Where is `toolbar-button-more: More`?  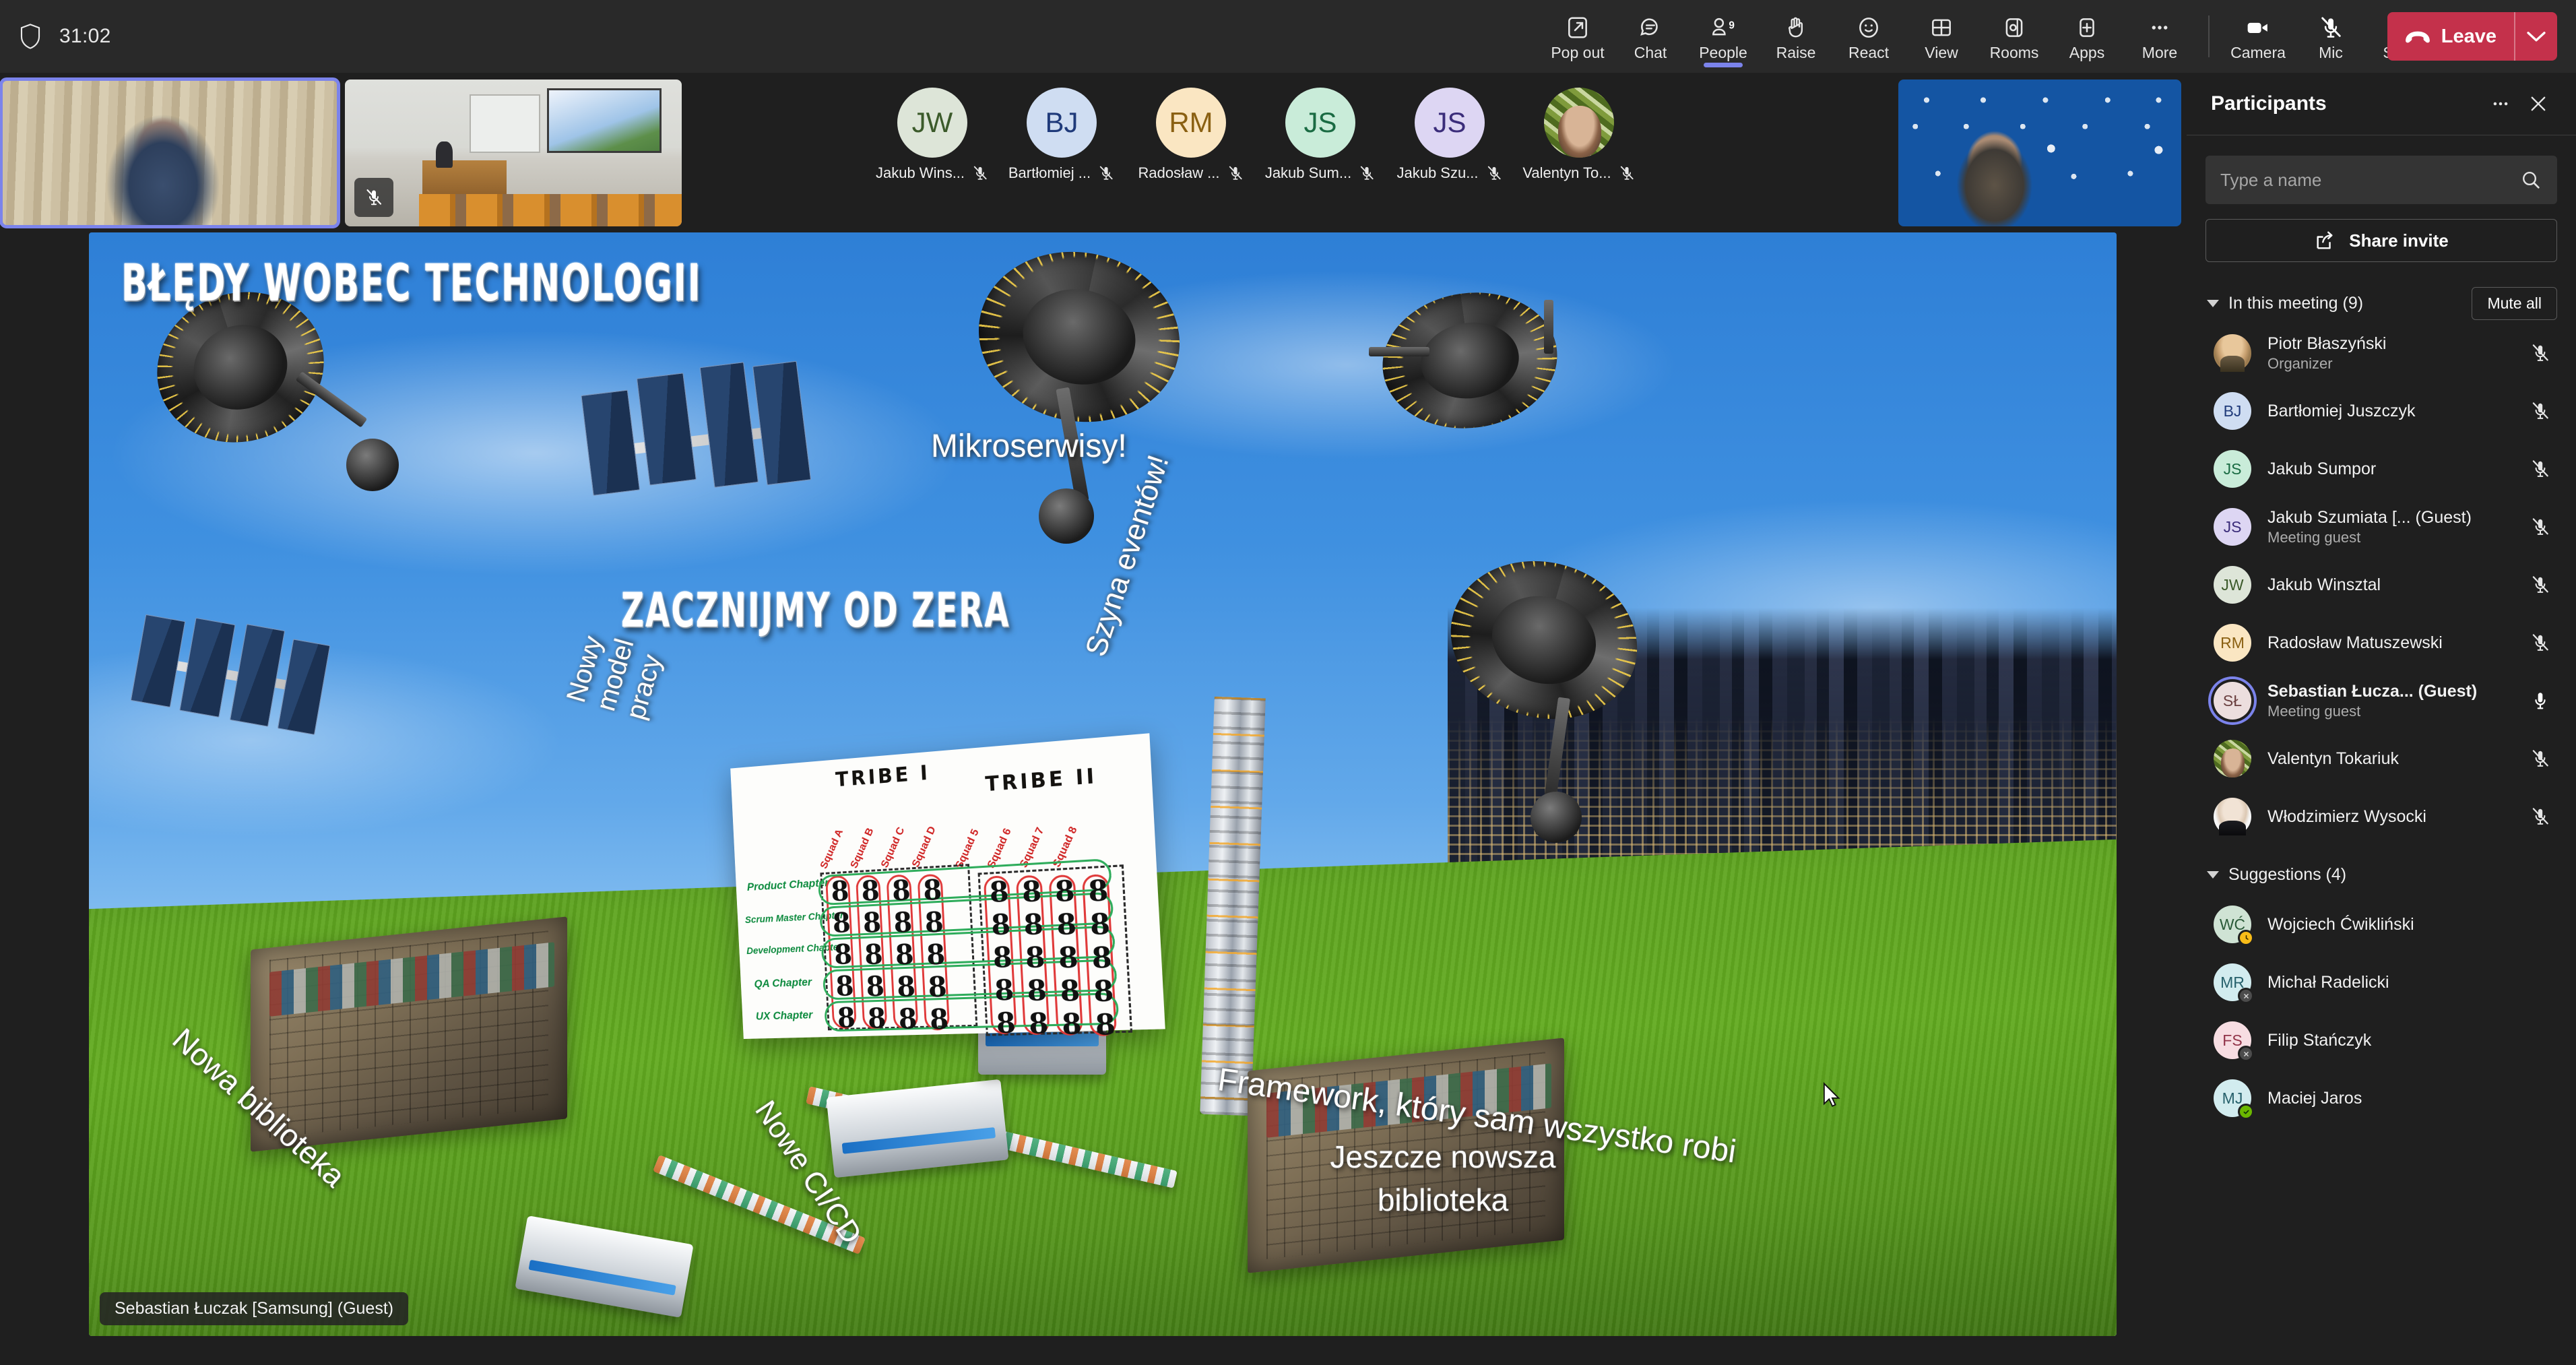
toolbar-button-more: More is located at coordinates (2160, 36).